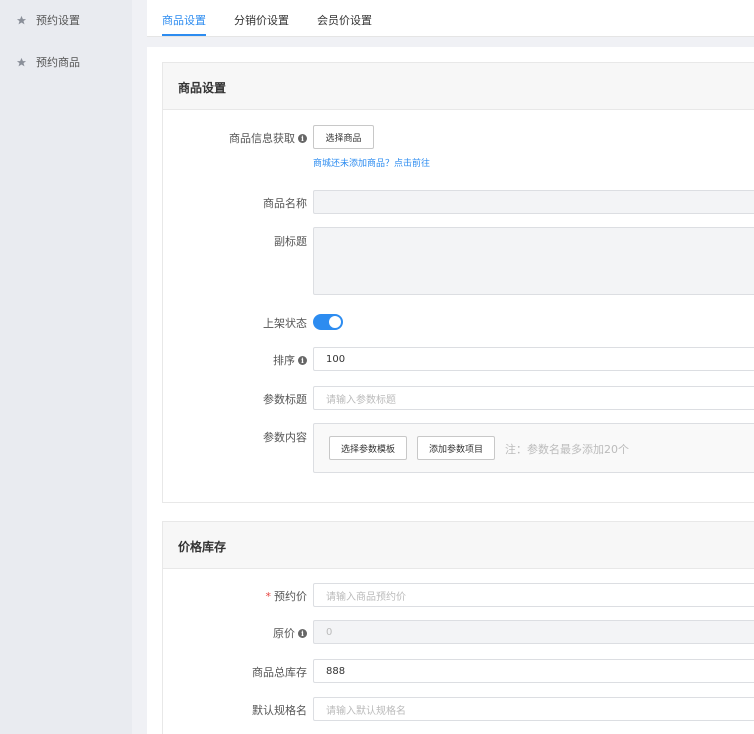 This screenshot has height=734, width=754. I want to click on subtitle-textarea, so click(533, 261).